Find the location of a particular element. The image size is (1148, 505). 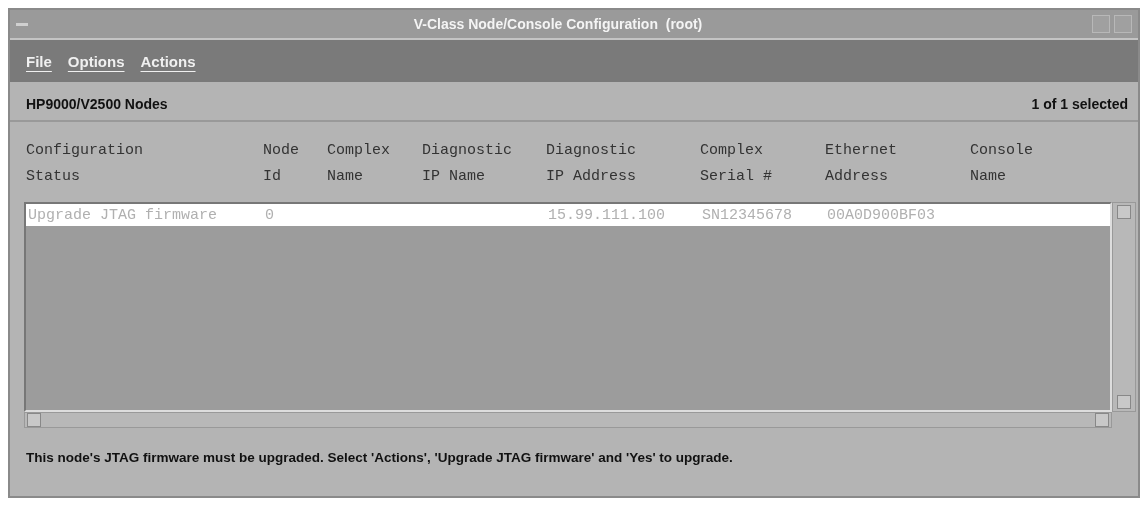

horizontal-scrollbar is located at coordinates (568, 420).